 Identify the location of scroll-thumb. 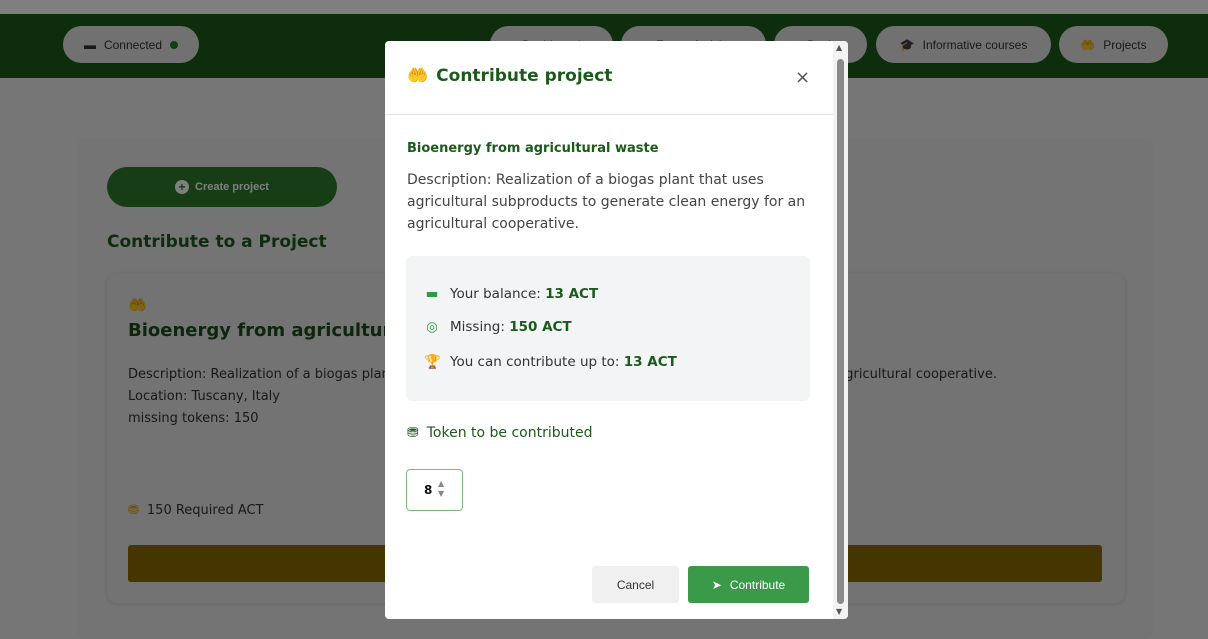
(840, 331).